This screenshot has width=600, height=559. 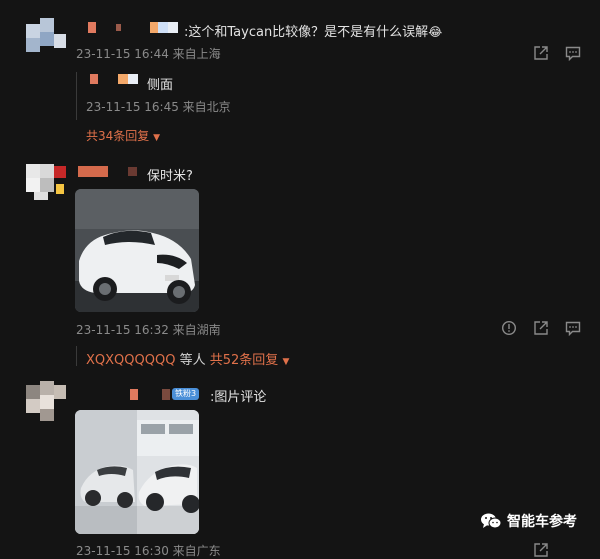 What do you see at coordinates (158, 107) in the screenshot?
I see `reply-meta: 23-11-15 16:45 来自北京` at bounding box center [158, 107].